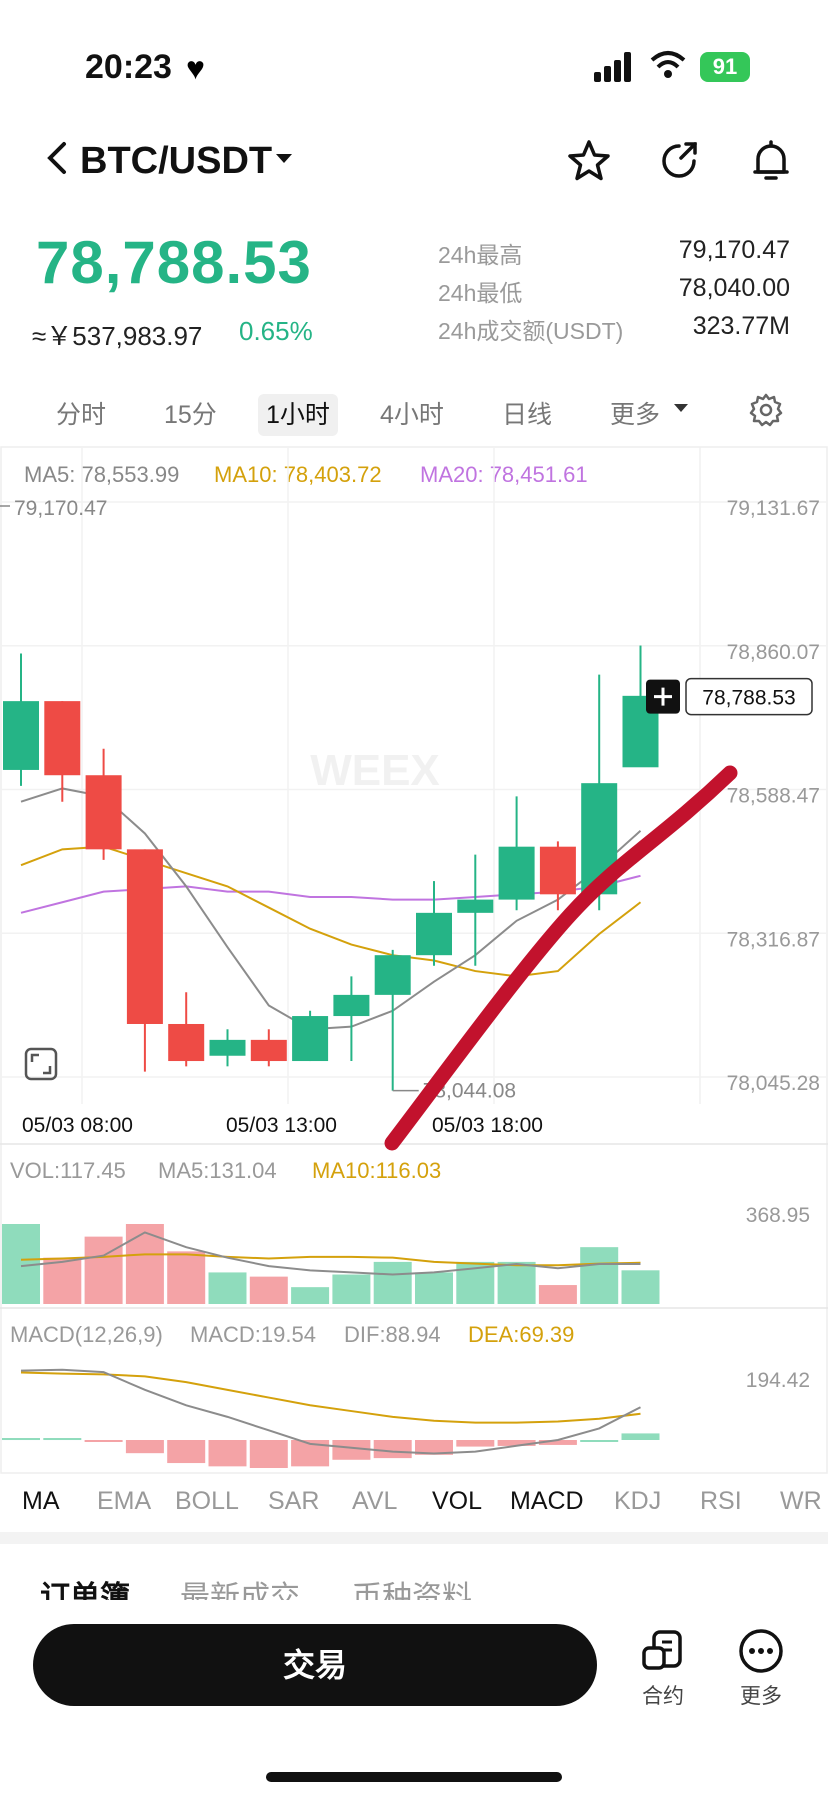 This screenshot has height=1801, width=828. I want to click on heart-icon: ♥, so click(195, 68).